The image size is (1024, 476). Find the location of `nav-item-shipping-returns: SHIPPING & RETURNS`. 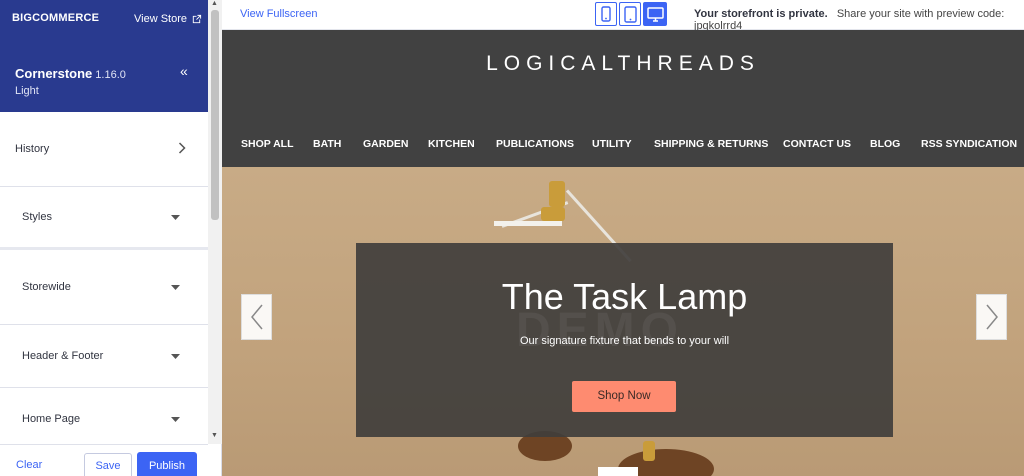

nav-item-shipping-returns: SHIPPING & RETURNS is located at coordinates (711, 144).